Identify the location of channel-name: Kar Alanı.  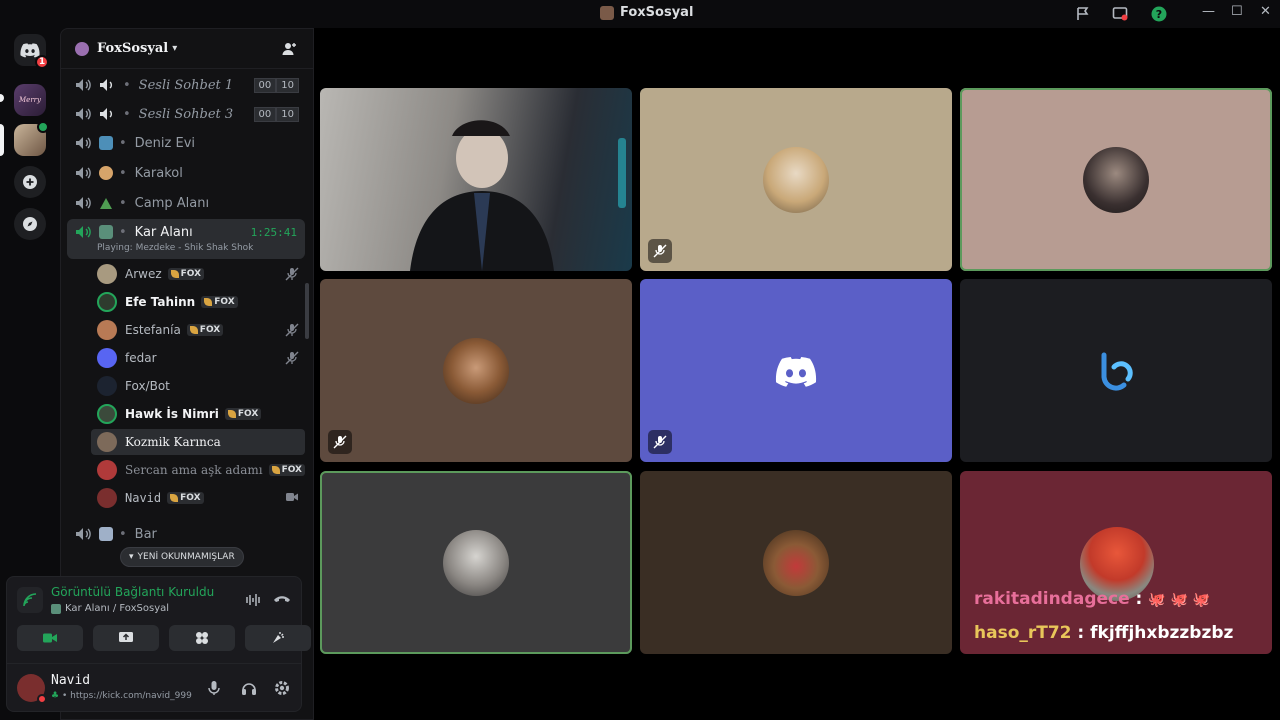
(163, 232).